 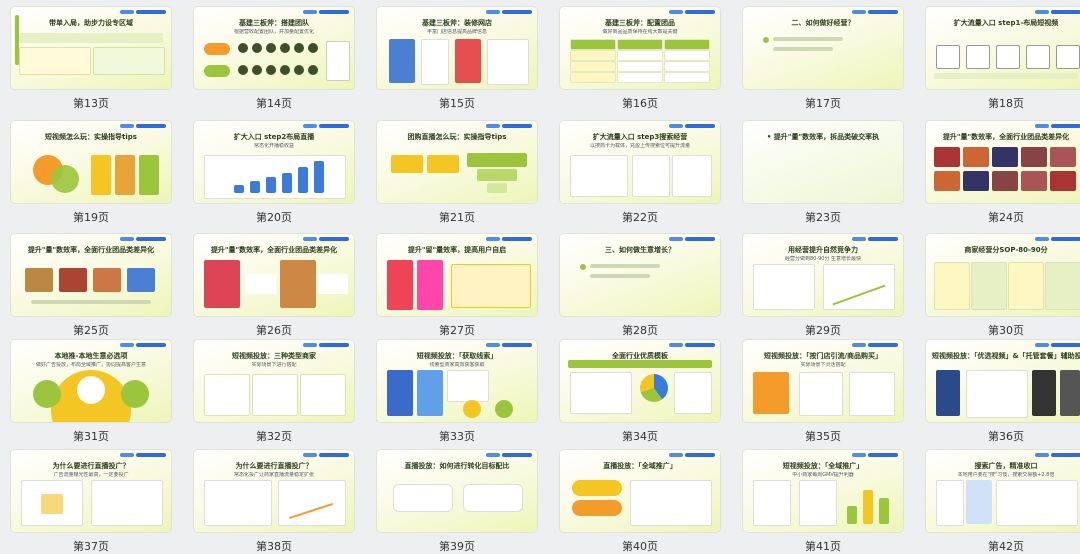 I want to click on slide-preview: 搜索广告，精准收口 本地用户要在"搜"习惯，搜索交易额+2.8倍, so click(x=1003, y=491).